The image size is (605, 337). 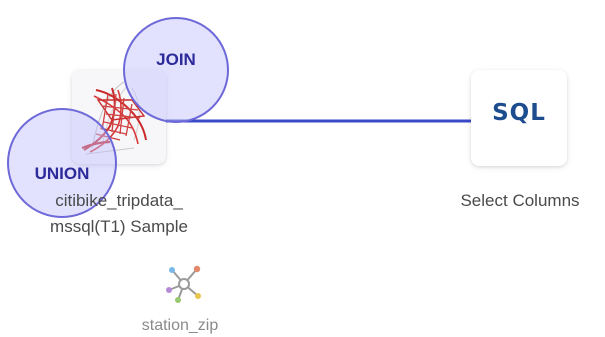 What do you see at coordinates (119, 200) in the screenshot?
I see `source-node-label-line1: citibike_tripdata_` at bounding box center [119, 200].